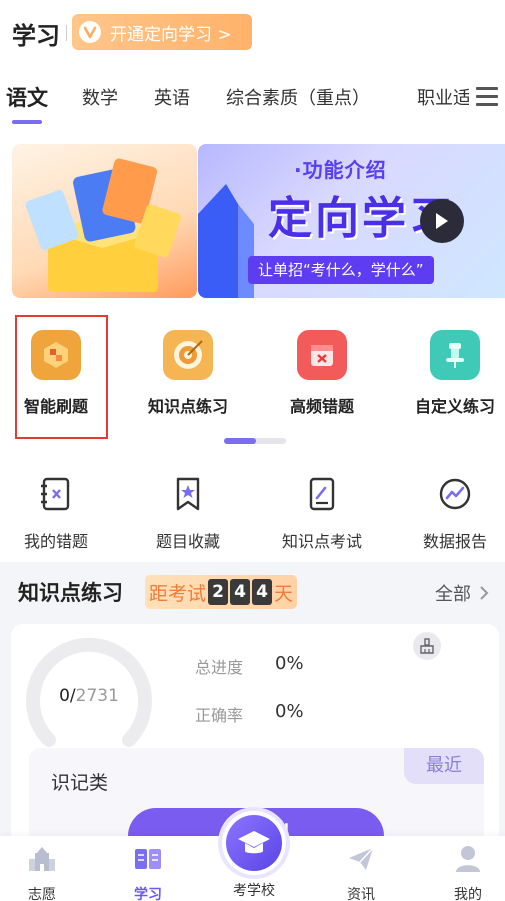  I want to click on active-tab-indicator, so click(27, 122).